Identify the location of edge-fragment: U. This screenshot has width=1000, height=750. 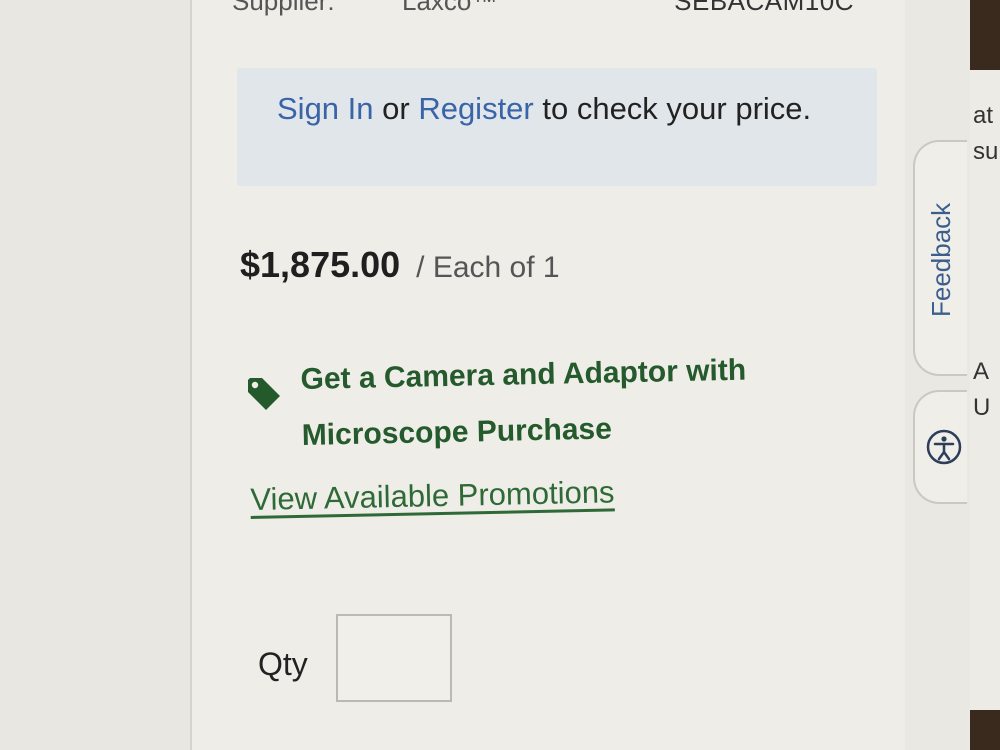
(982, 407).